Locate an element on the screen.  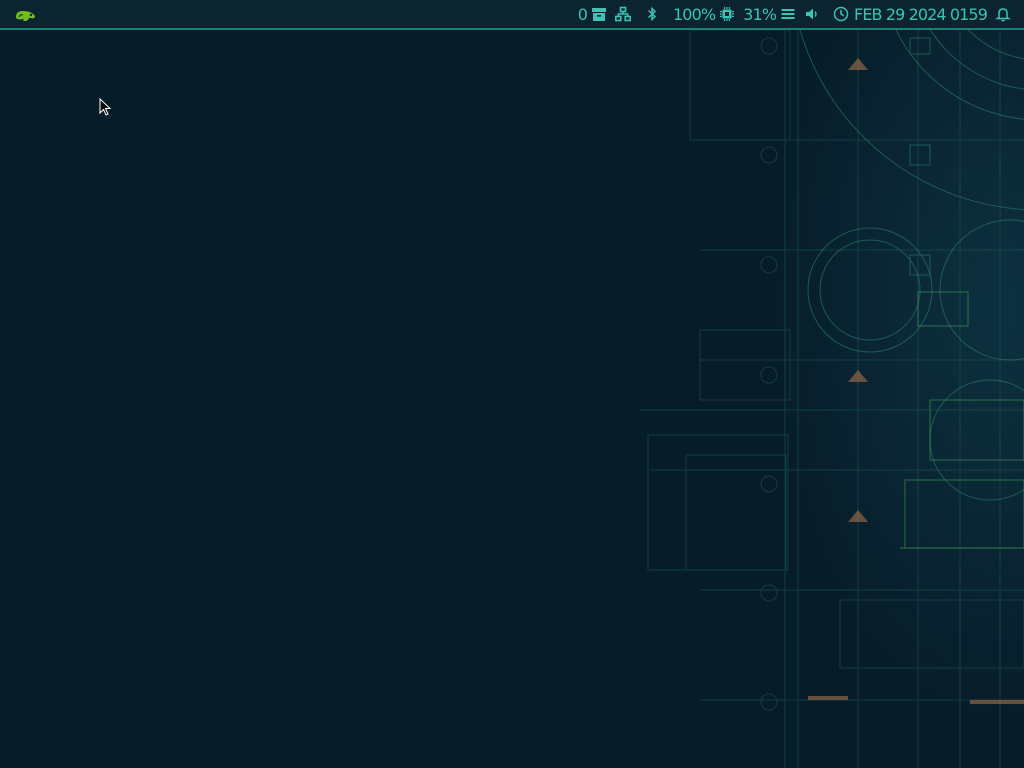
bluetooth-indicator is located at coordinates (654, 14).